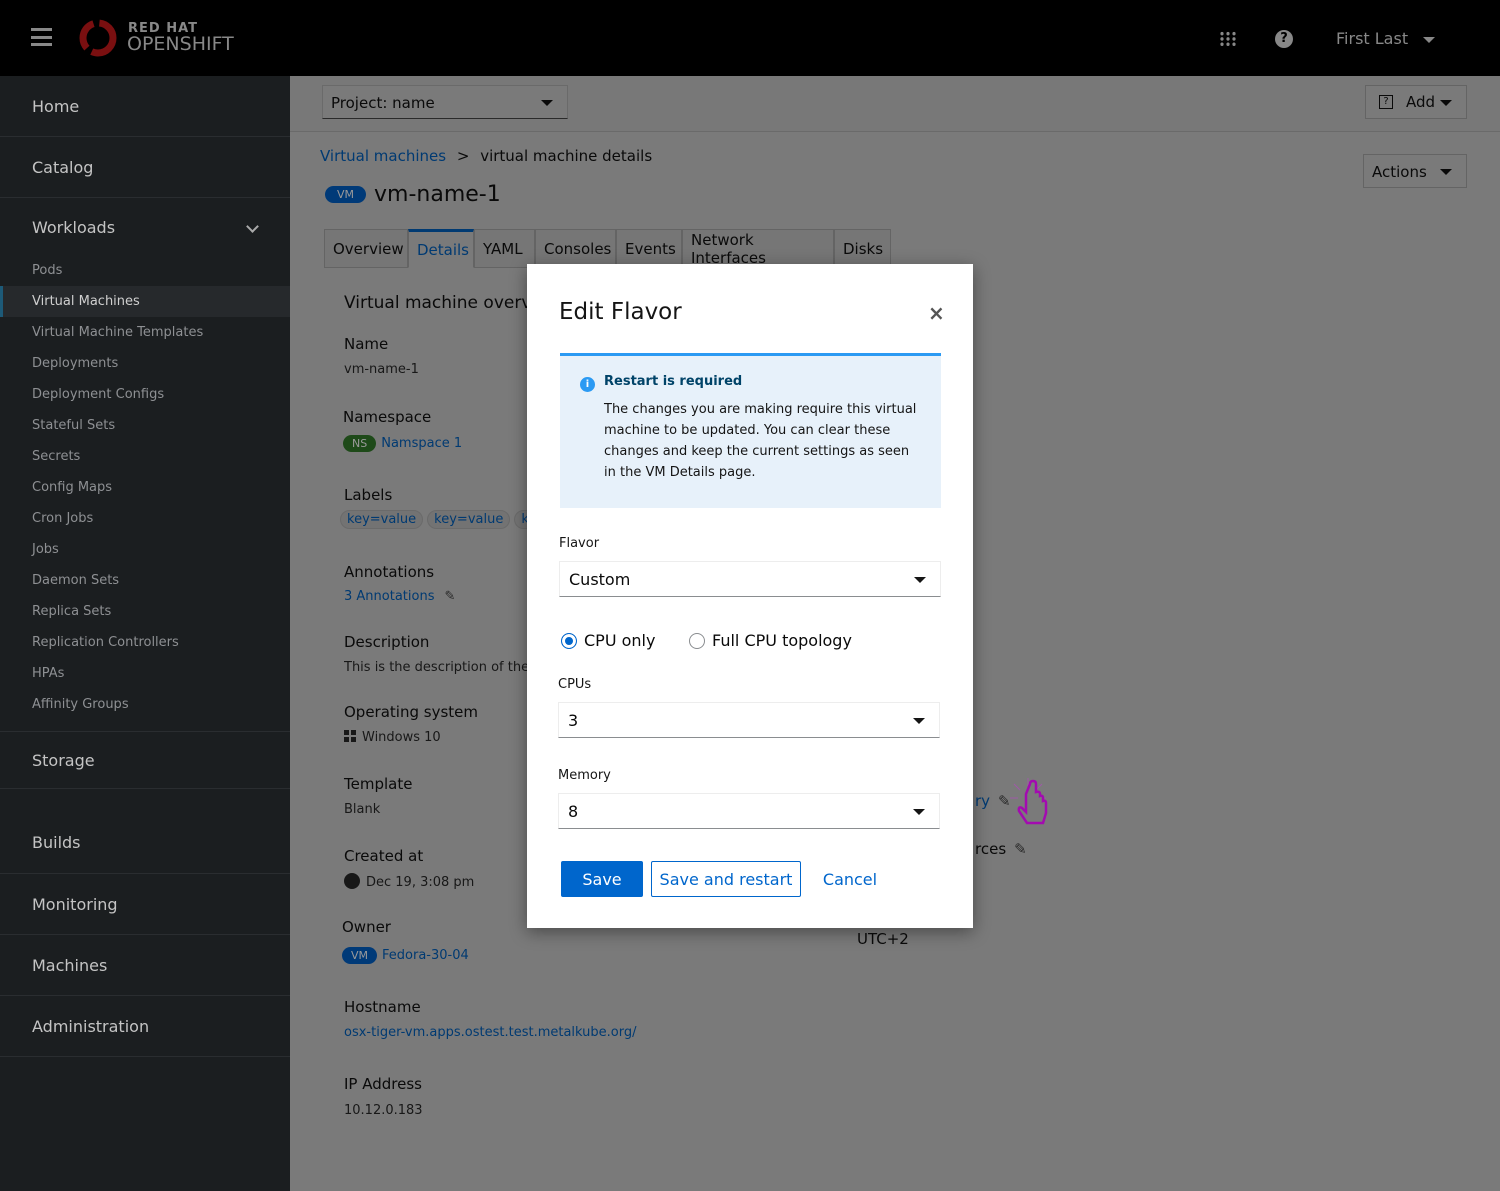  What do you see at coordinates (587, 384) in the screenshot?
I see `info-icon: i` at bounding box center [587, 384].